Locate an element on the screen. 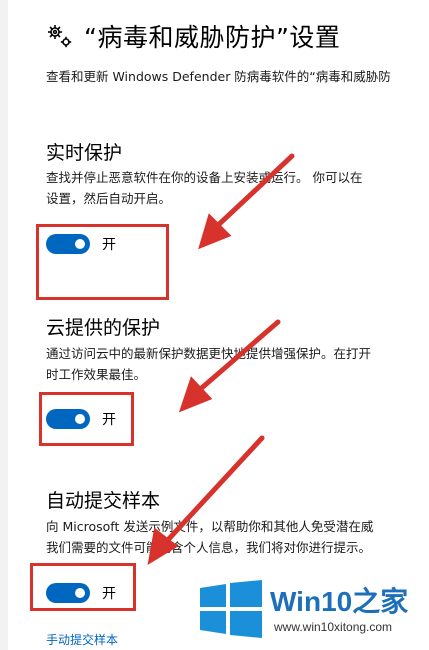 Image resolution: width=429 pixels, height=650 pixels. windows-logo-icon is located at coordinates (231, 609).